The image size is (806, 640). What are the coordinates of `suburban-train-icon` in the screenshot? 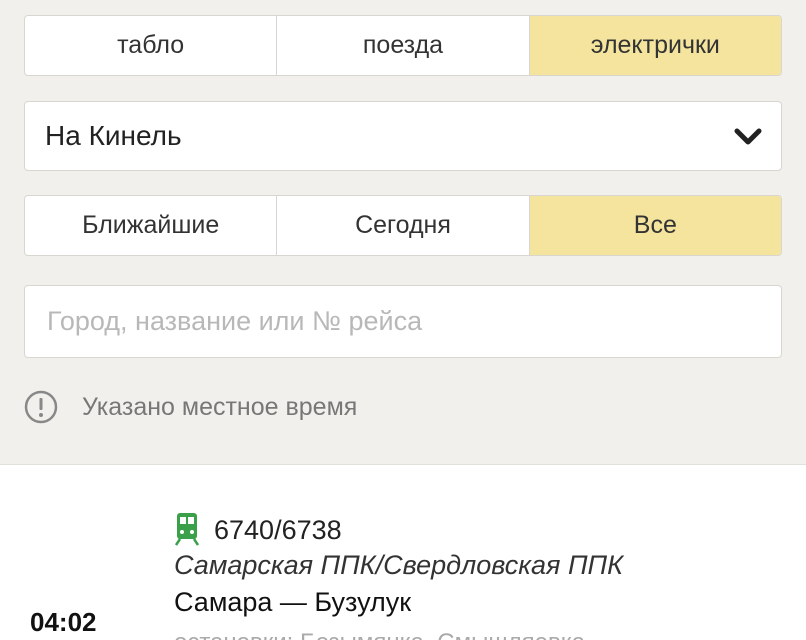 It's located at (187, 529).